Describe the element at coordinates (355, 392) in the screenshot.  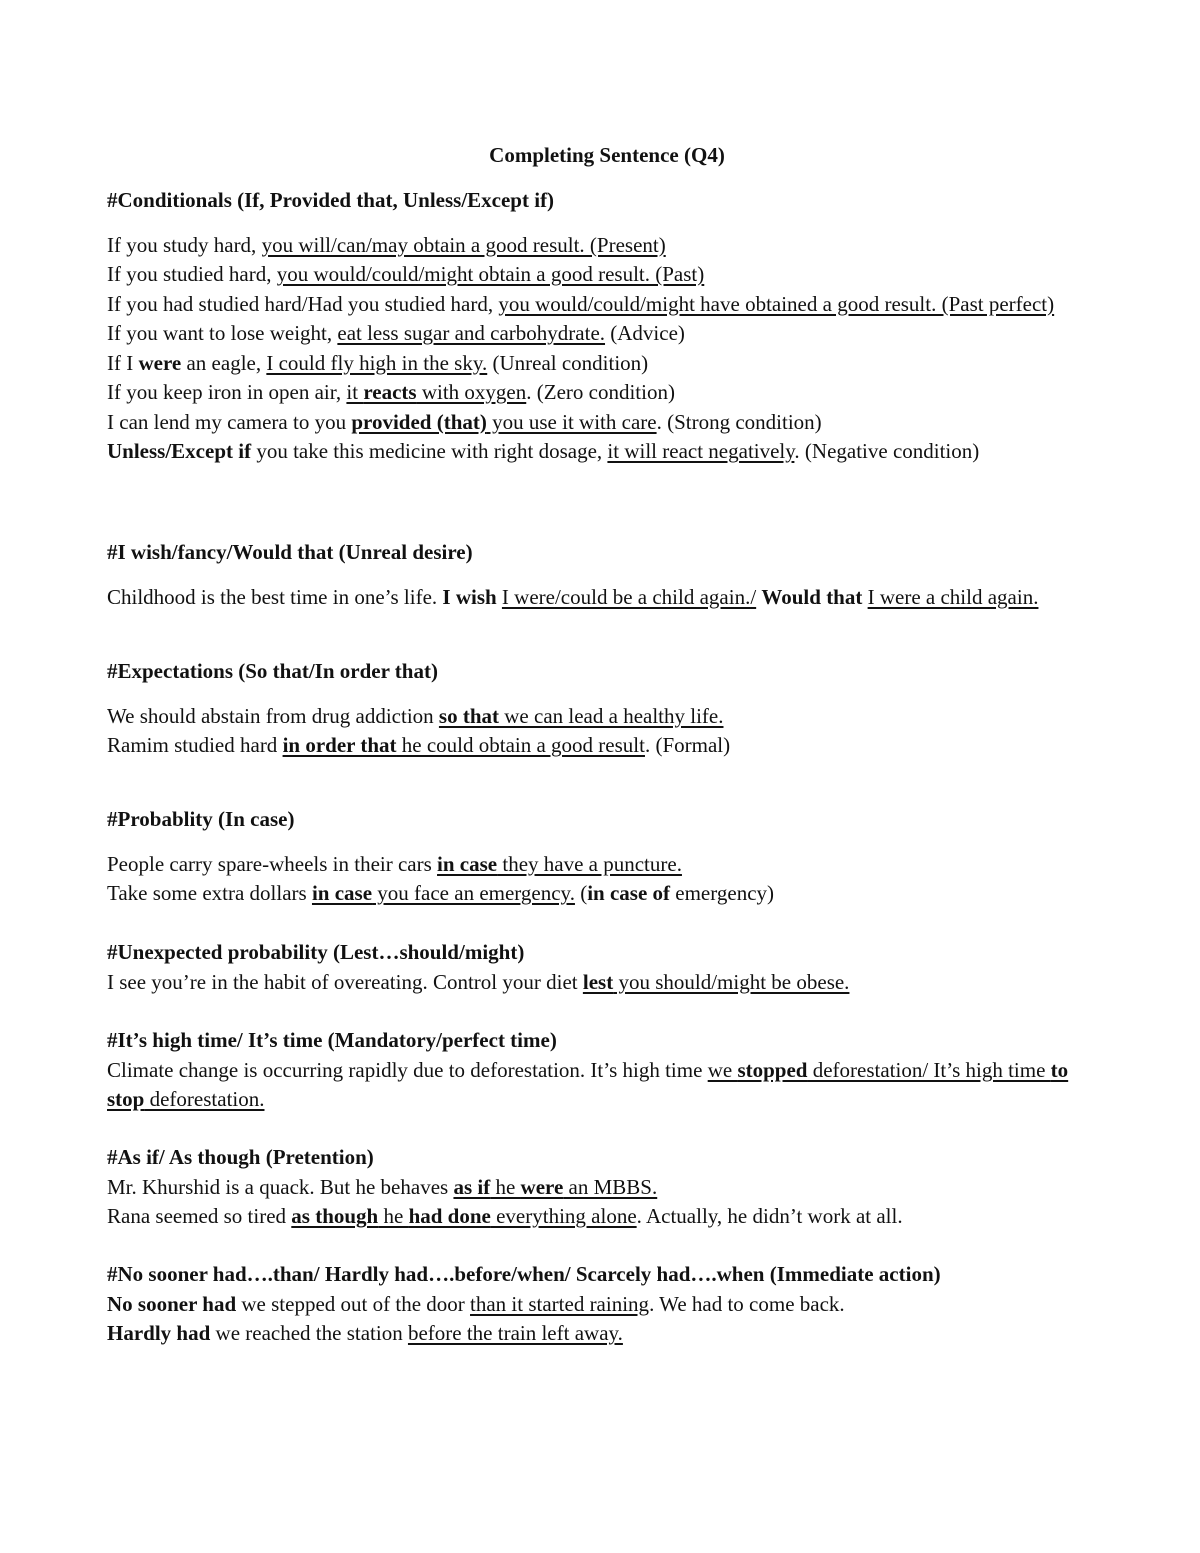
I see `completion-text: it` at that location.